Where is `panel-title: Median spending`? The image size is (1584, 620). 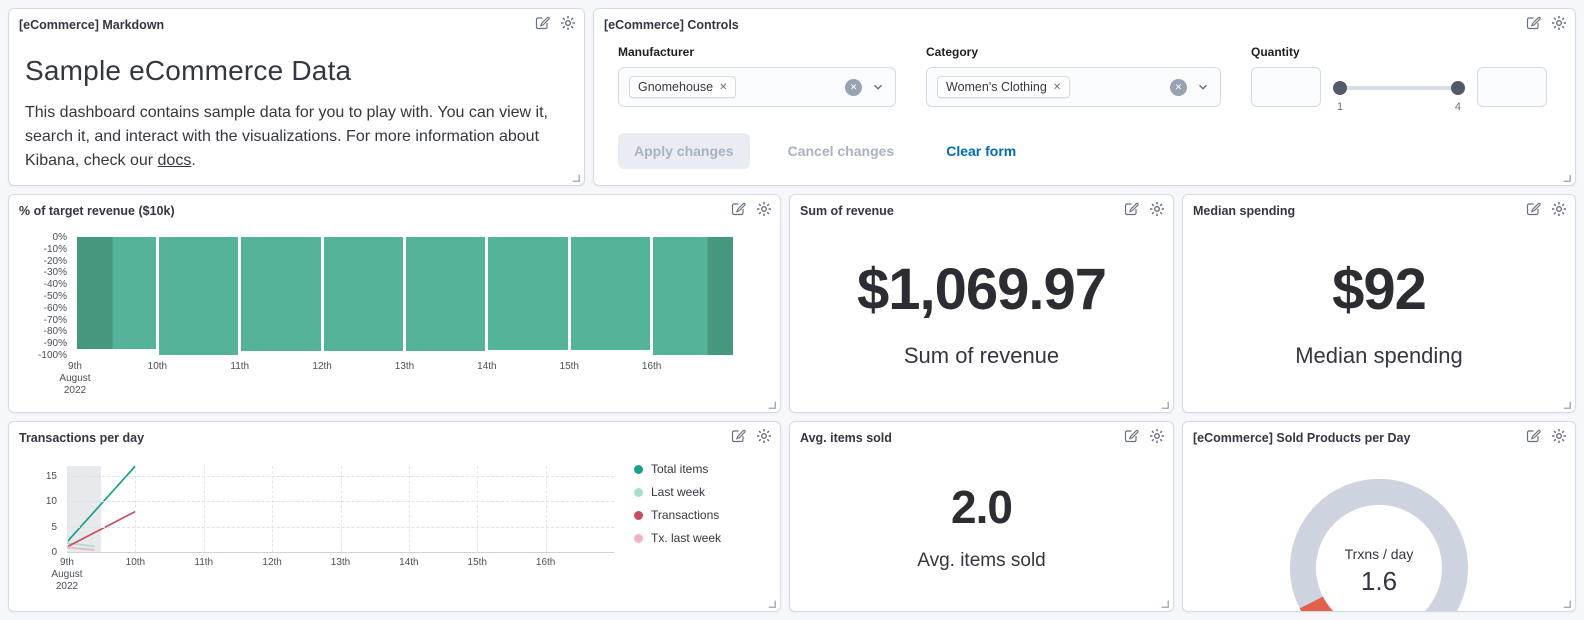 panel-title: Median spending is located at coordinates (1244, 209).